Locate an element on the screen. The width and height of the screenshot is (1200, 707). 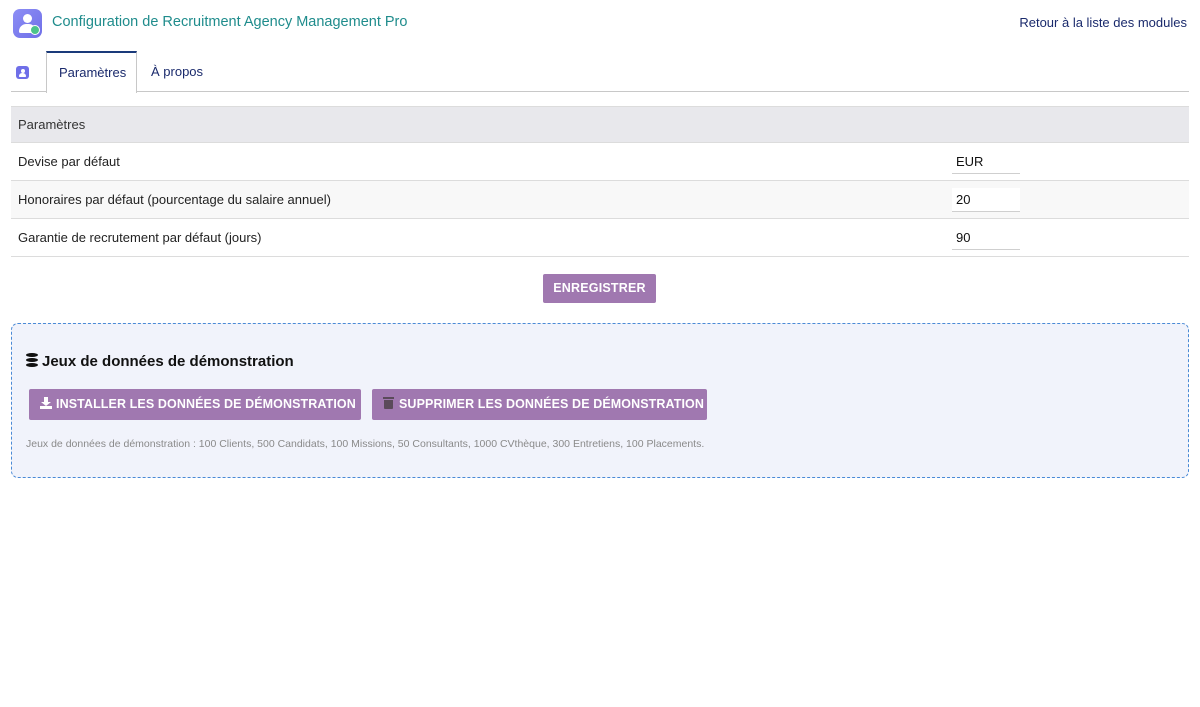
tab-bar: Paramètres À propos is located at coordinates (600, 72).